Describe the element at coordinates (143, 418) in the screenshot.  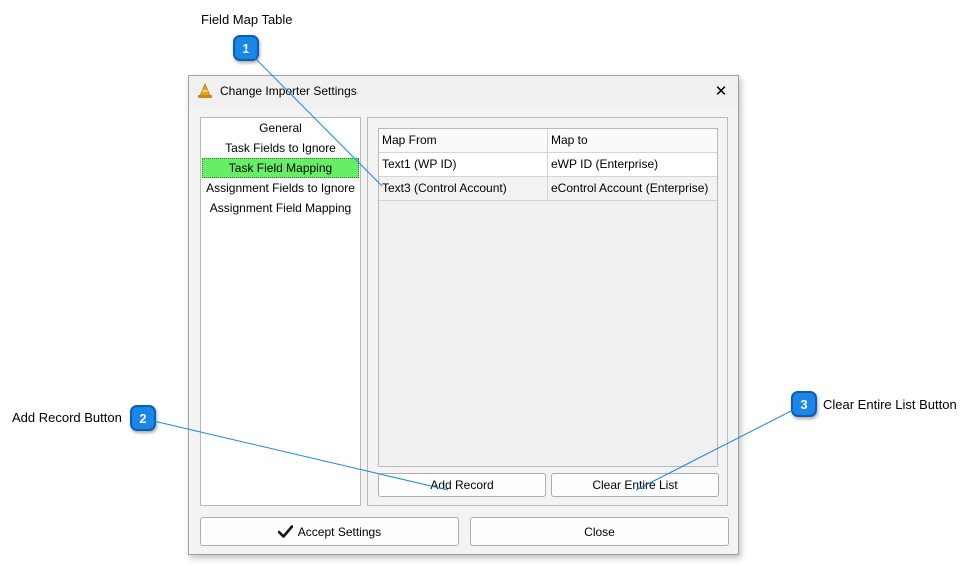
I see `callout-badge-2: 2` at that location.